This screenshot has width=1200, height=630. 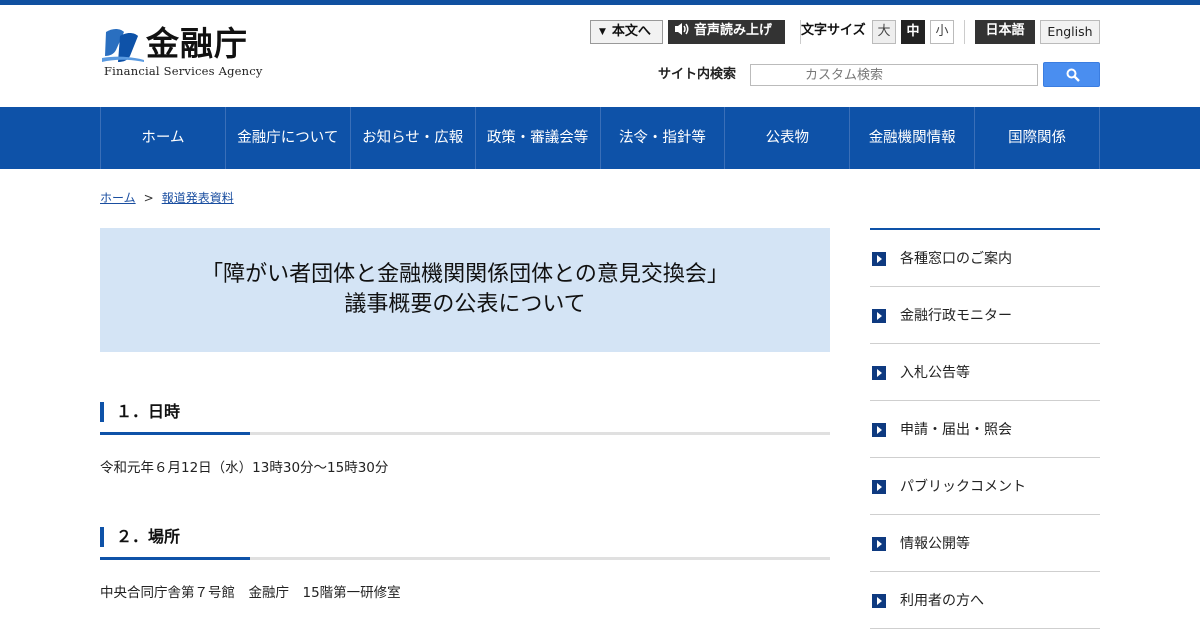 I want to click on fsa-emblem-icon, so click(x=123, y=45).